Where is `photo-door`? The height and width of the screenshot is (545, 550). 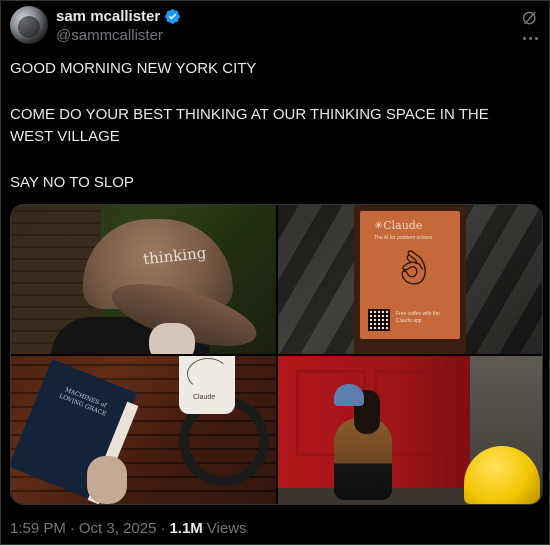 photo-door is located at coordinates (410, 430).